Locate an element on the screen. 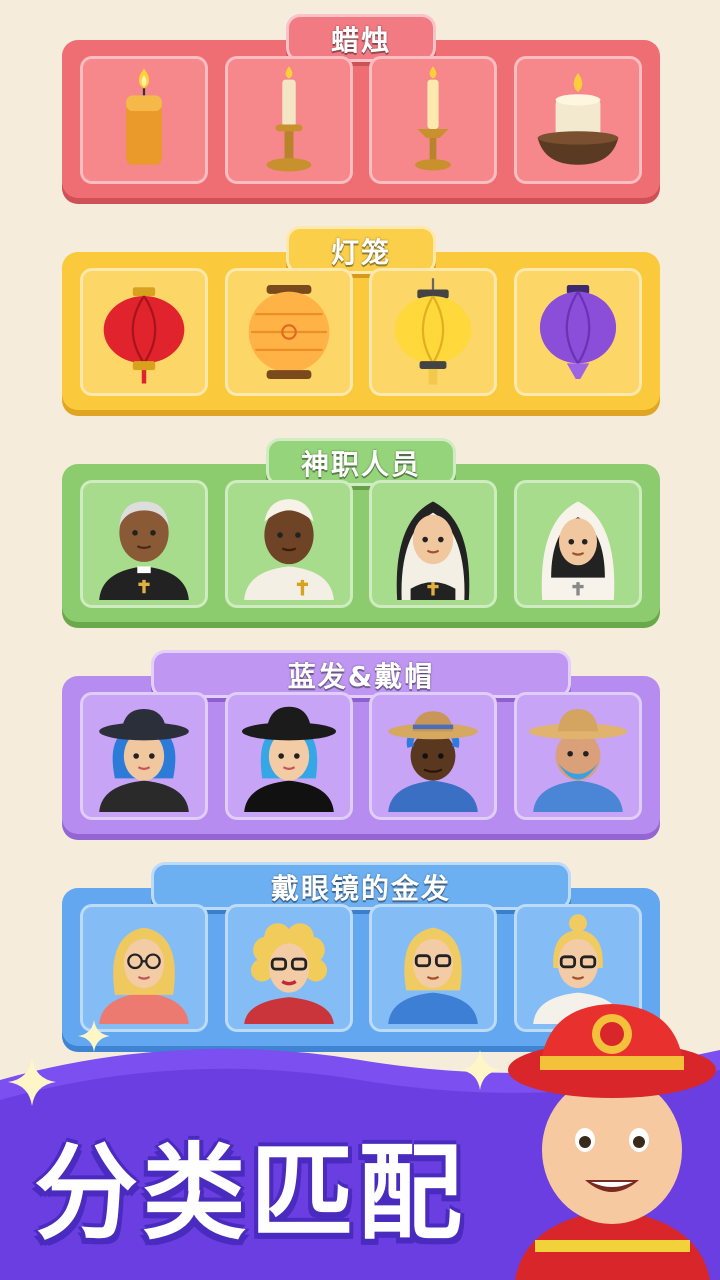 The image size is (720, 1280). blue-hair-woman-turtleneck-icon is located at coordinates (288, 759).